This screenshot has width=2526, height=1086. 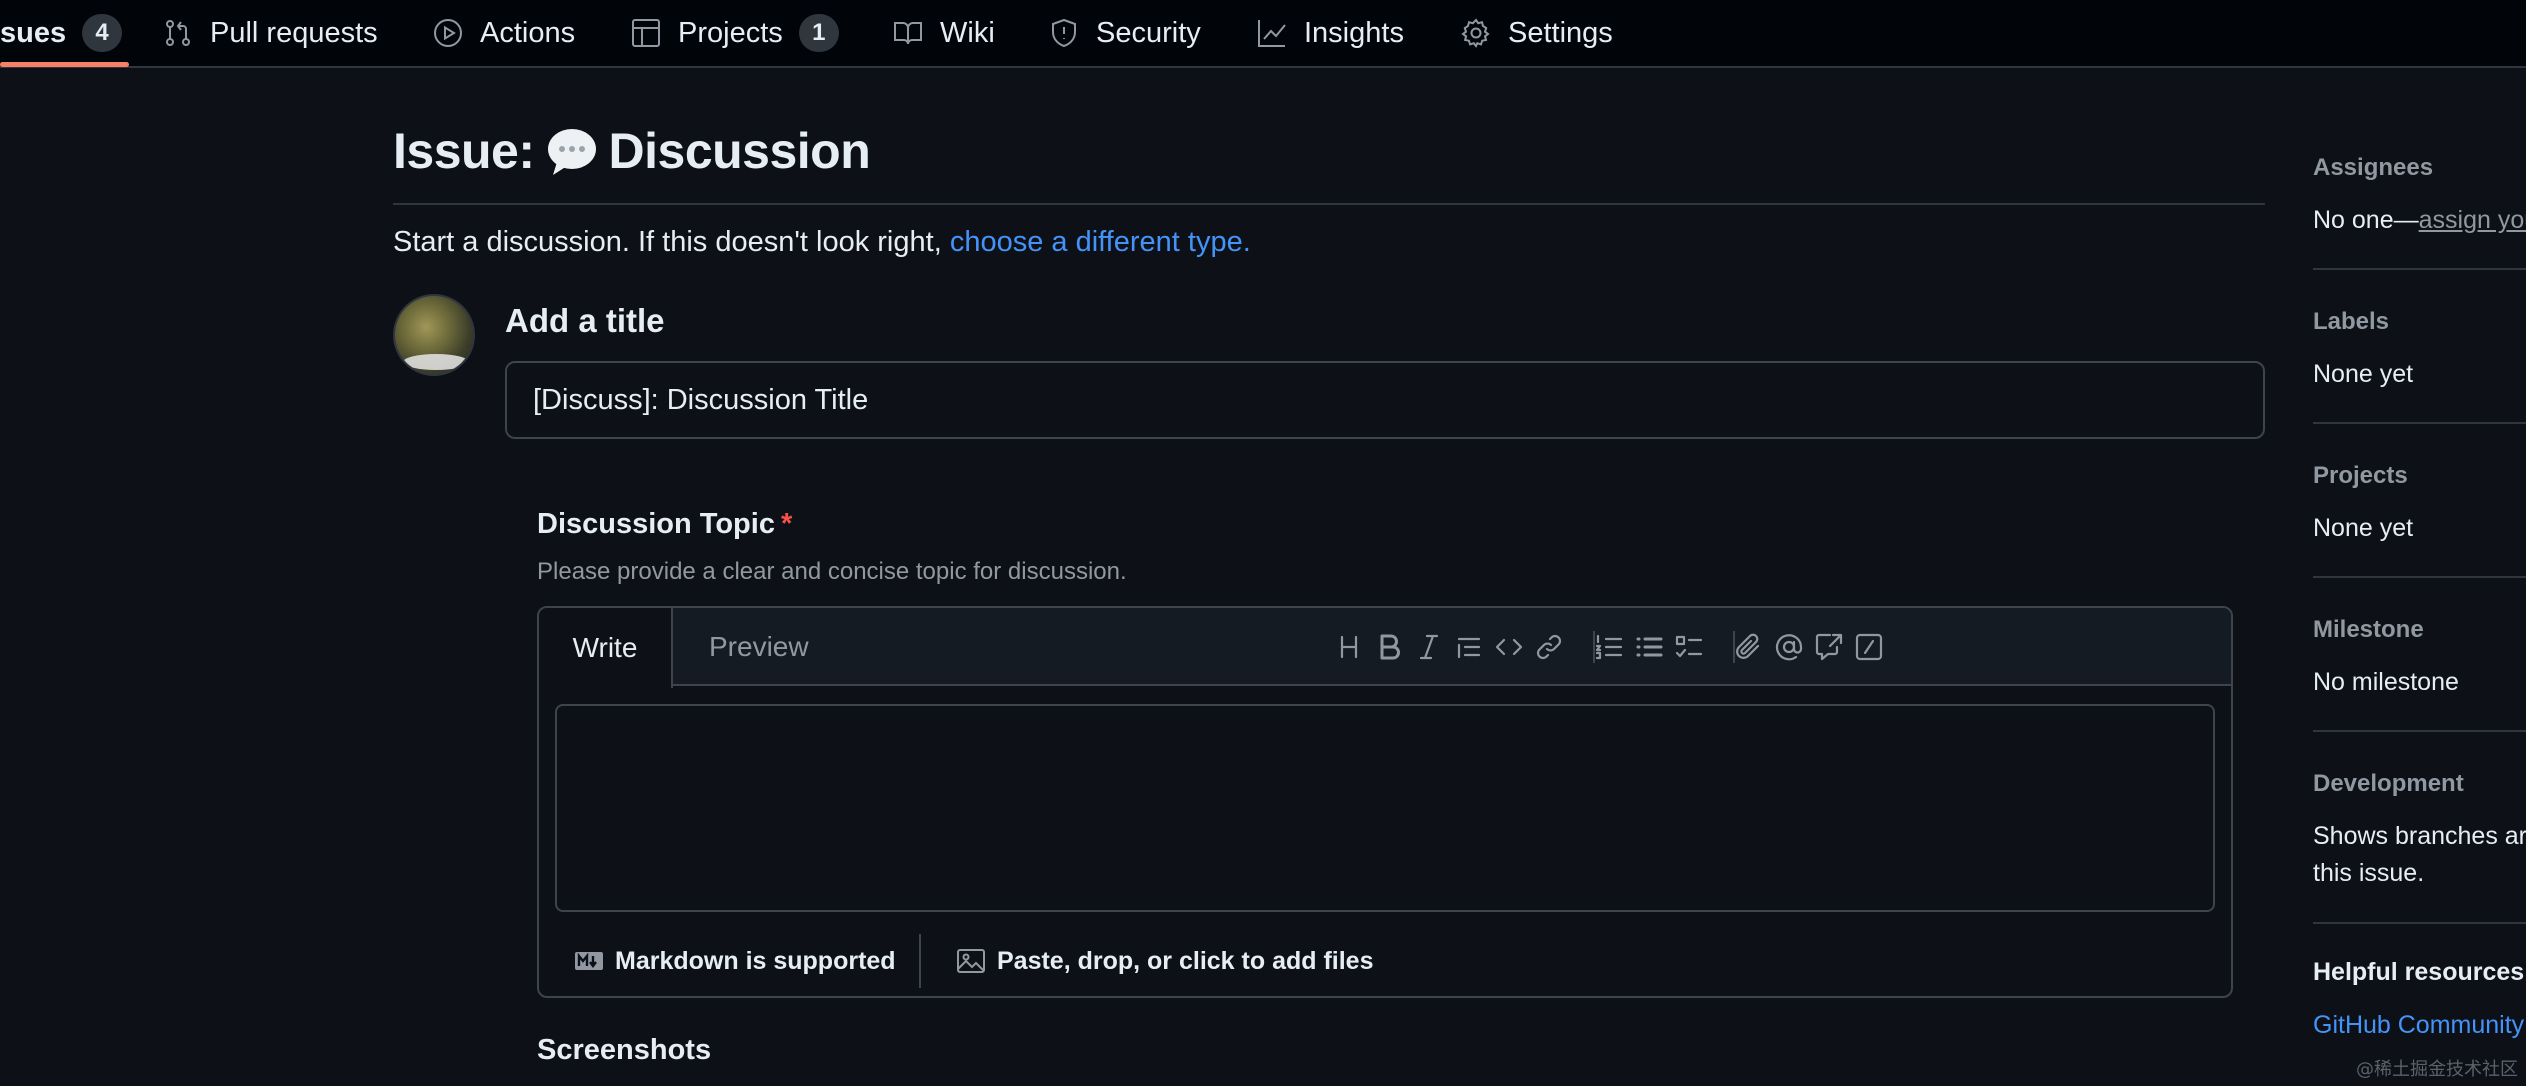 I want to click on cross-reference-button, so click(x=1829, y=647).